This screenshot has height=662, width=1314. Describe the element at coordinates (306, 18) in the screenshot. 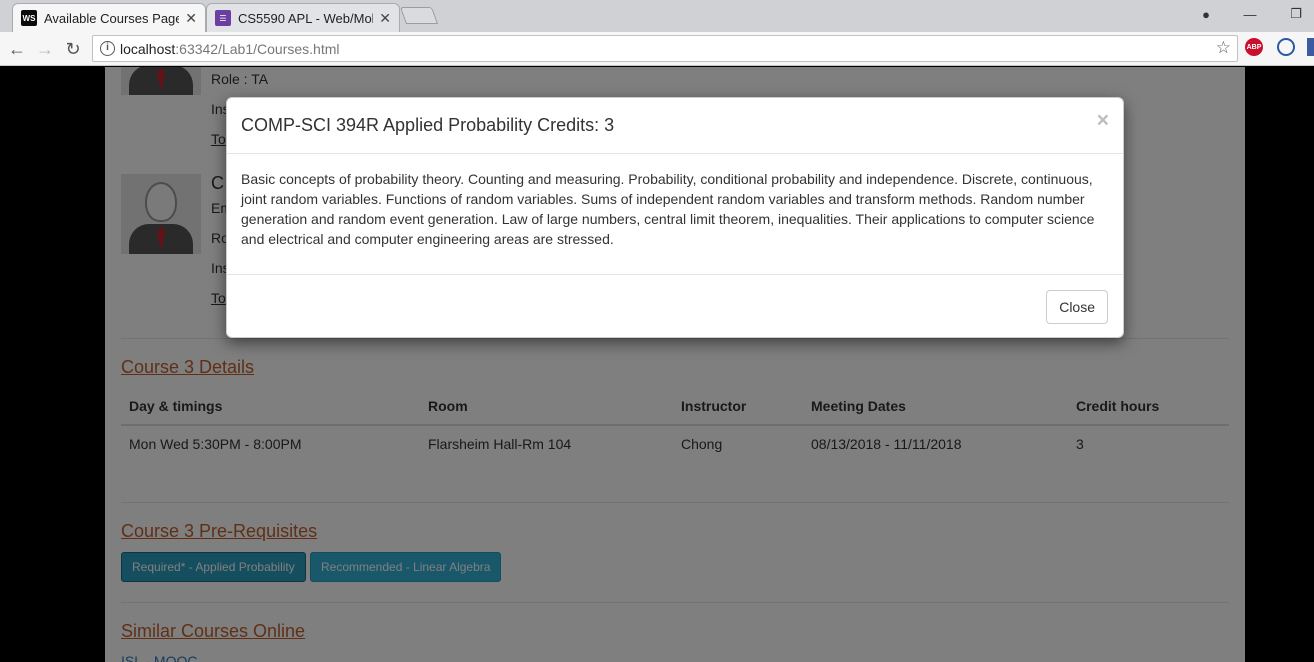

I see `tab-title: CS5590 APL - Web/Mobil` at that location.